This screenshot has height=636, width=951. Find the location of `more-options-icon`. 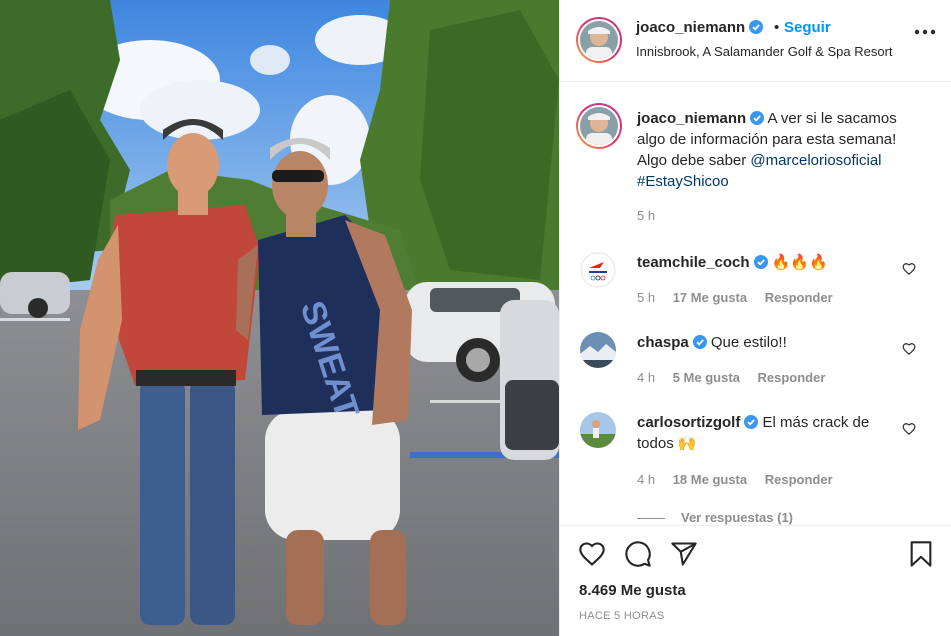

more-options-icon is located at coordinates (925, 32).